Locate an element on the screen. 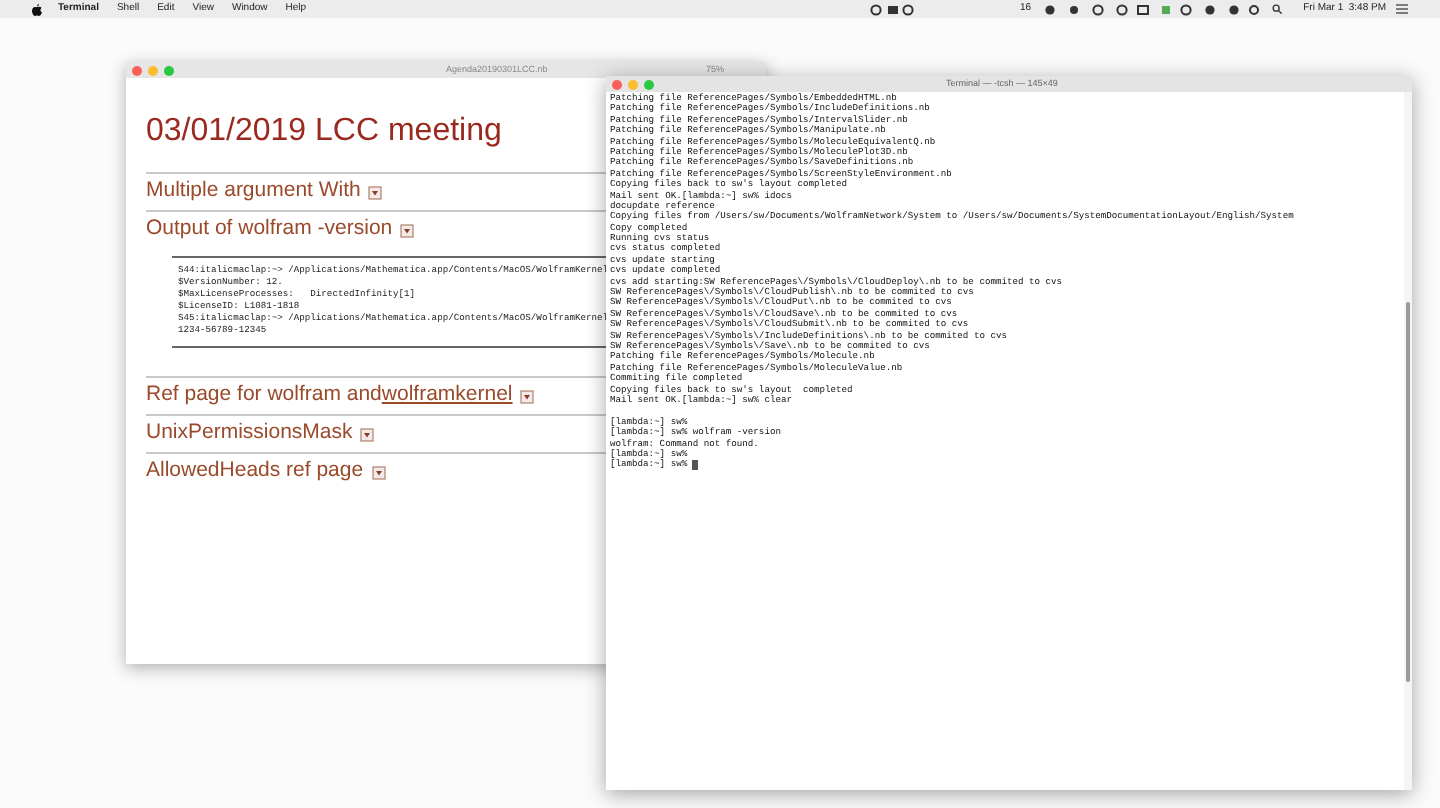  cursor-icon is located at coordinates (694, 465).